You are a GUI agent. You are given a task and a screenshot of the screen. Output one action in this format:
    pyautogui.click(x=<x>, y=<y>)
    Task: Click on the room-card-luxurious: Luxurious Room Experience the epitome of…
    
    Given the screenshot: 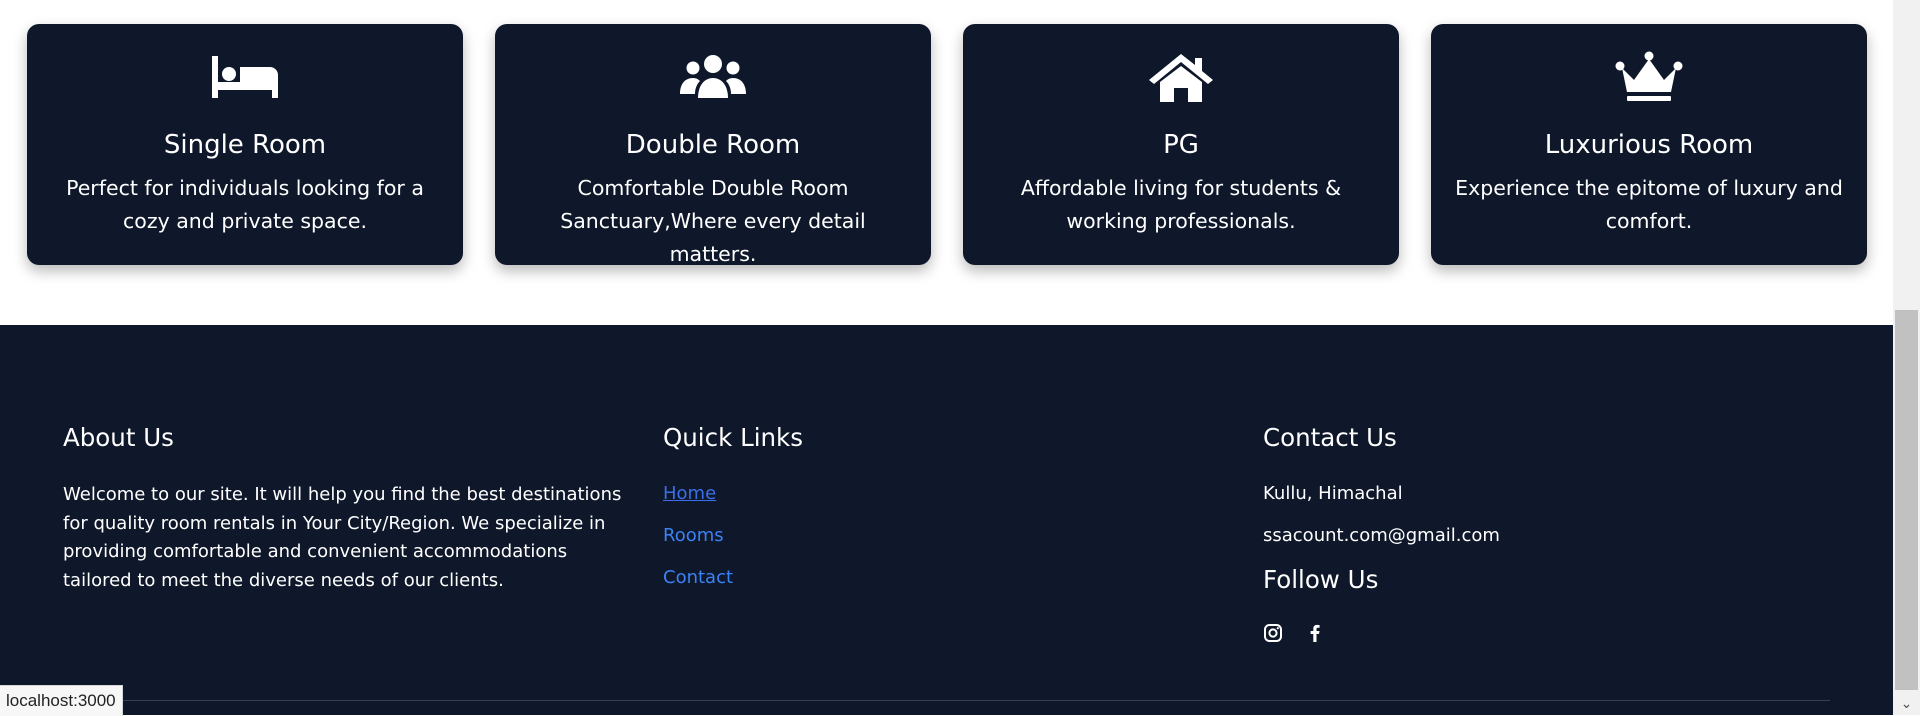 What is the action you would take?
    pyautogui.click(x=1649, y=144)
    